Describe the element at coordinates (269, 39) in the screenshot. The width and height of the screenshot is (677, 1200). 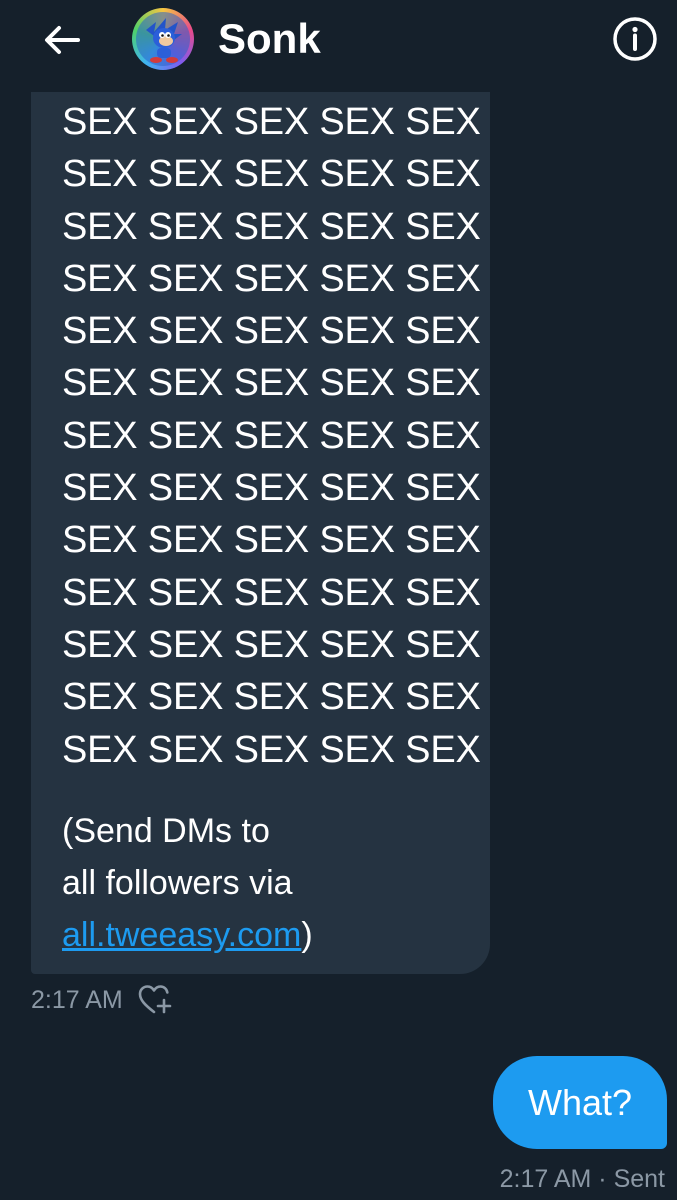
I see `contact-name: Sonk` at that location.